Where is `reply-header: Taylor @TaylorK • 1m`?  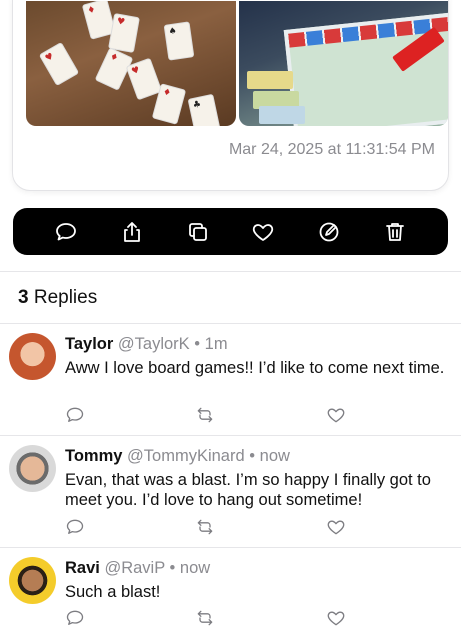
reply-header: Taylor @TaylorK • 1m is located at coordinates (146, 344).